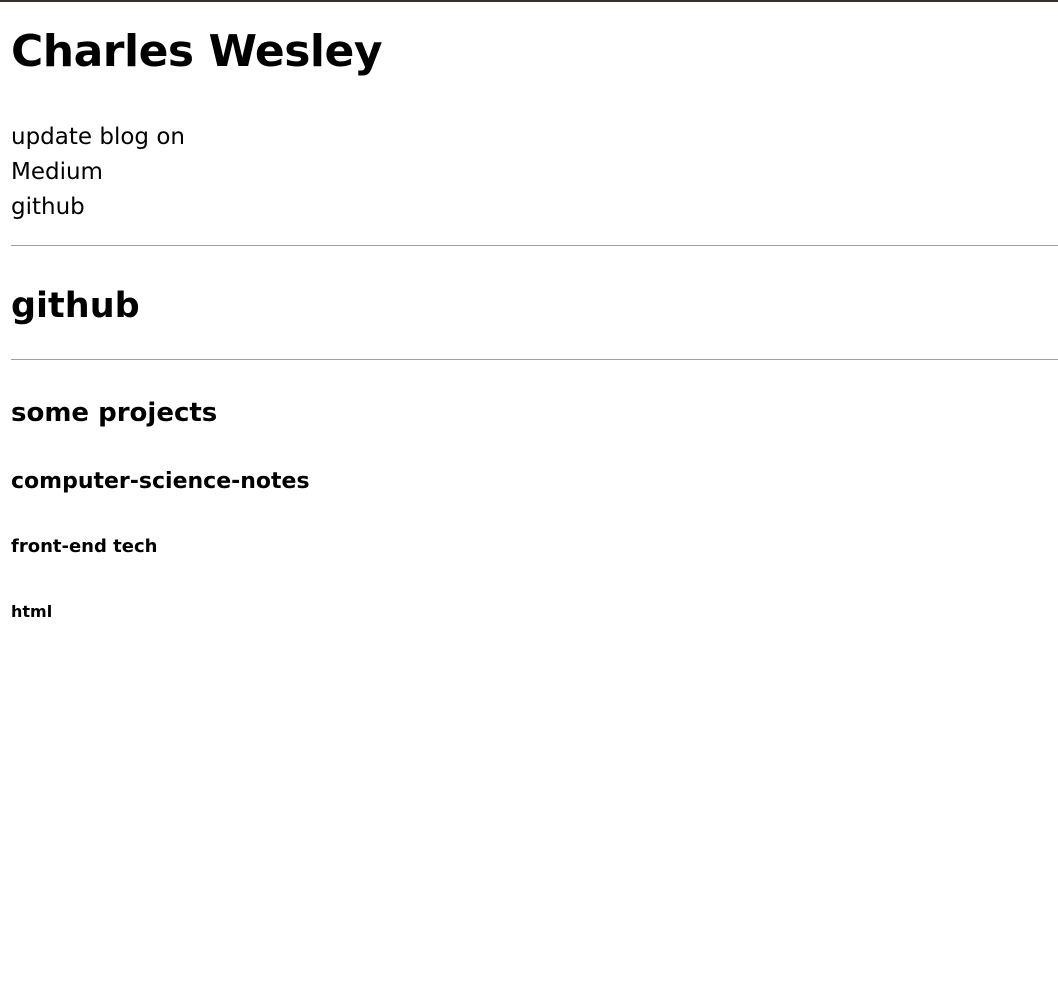 This screenshot has height=984, width=1058. What do you see at coordinates (197, 51) in the screenshot?
I see `page-title: Charles Wesley` at bounding box center [197, 51].